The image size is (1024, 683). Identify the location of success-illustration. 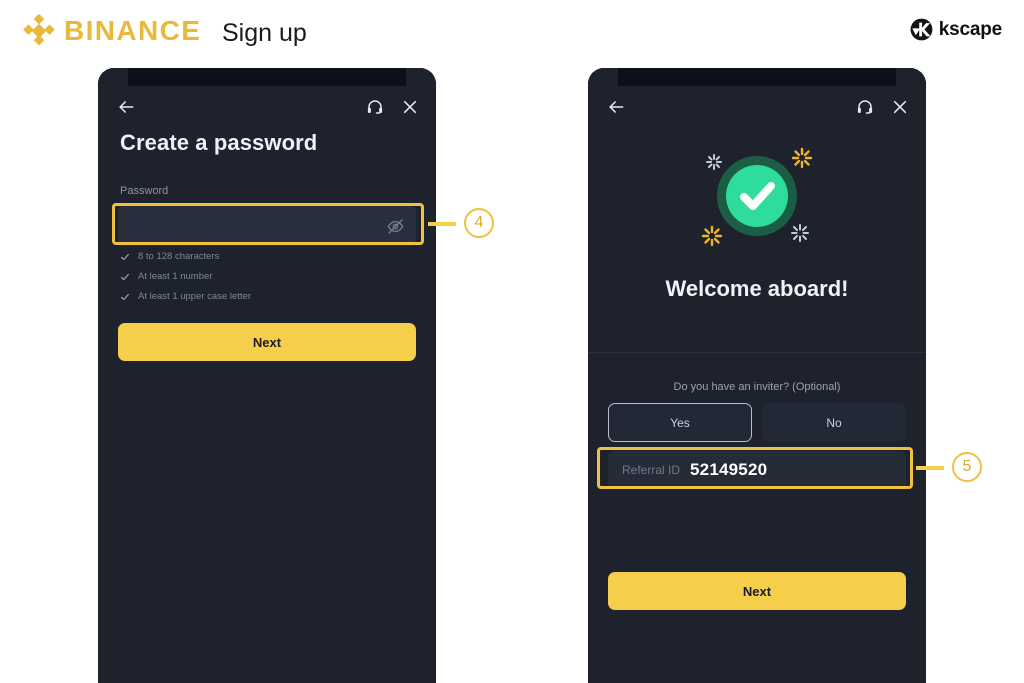
(757, 196).